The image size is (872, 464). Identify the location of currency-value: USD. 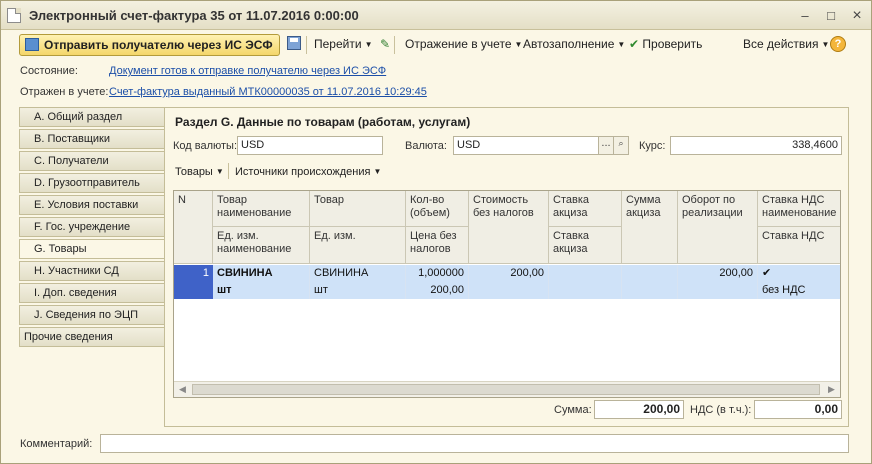
(469, 145).